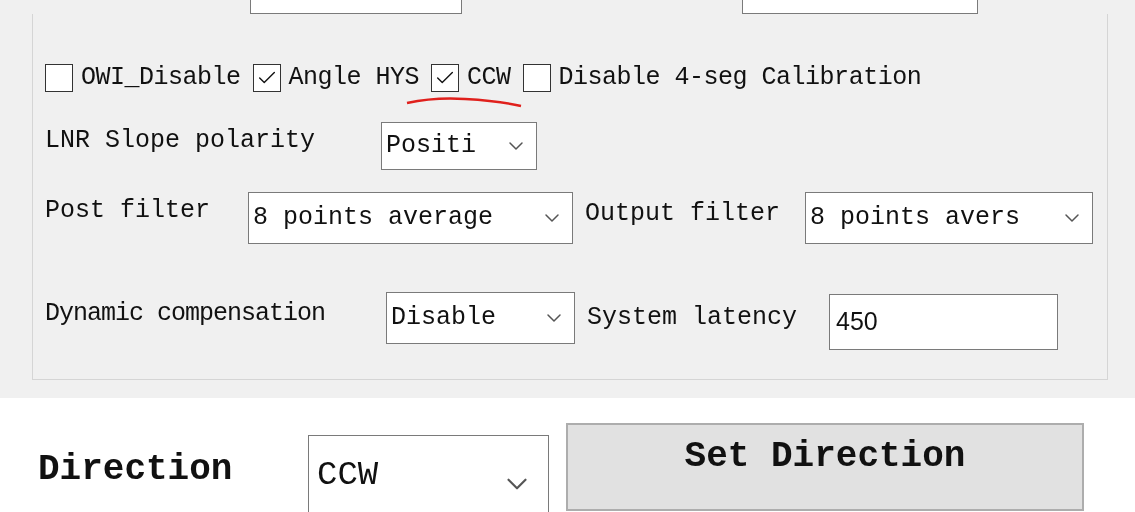 The height and width of the screenshot is (512, 1135). What do you see at coordinates (428, 473) in the screenshot?
I see `dropdown: CCW` at bounding box center [428, 473].